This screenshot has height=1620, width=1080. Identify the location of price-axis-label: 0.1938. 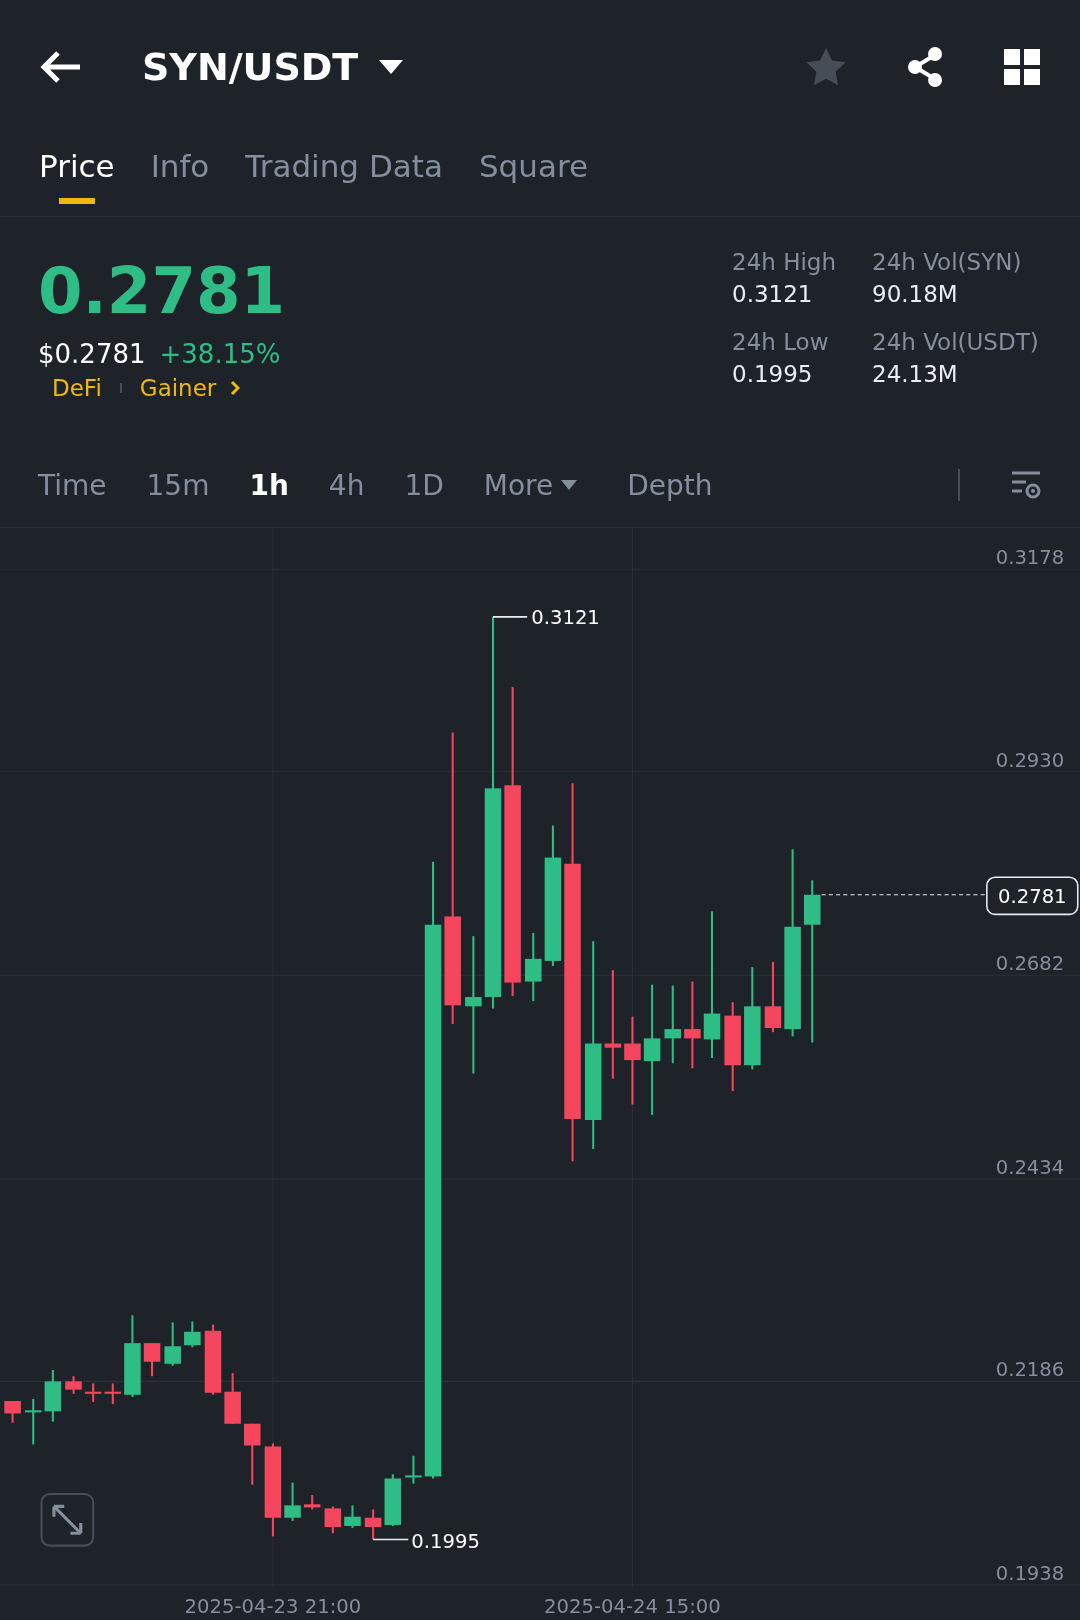
(1030, 1573).